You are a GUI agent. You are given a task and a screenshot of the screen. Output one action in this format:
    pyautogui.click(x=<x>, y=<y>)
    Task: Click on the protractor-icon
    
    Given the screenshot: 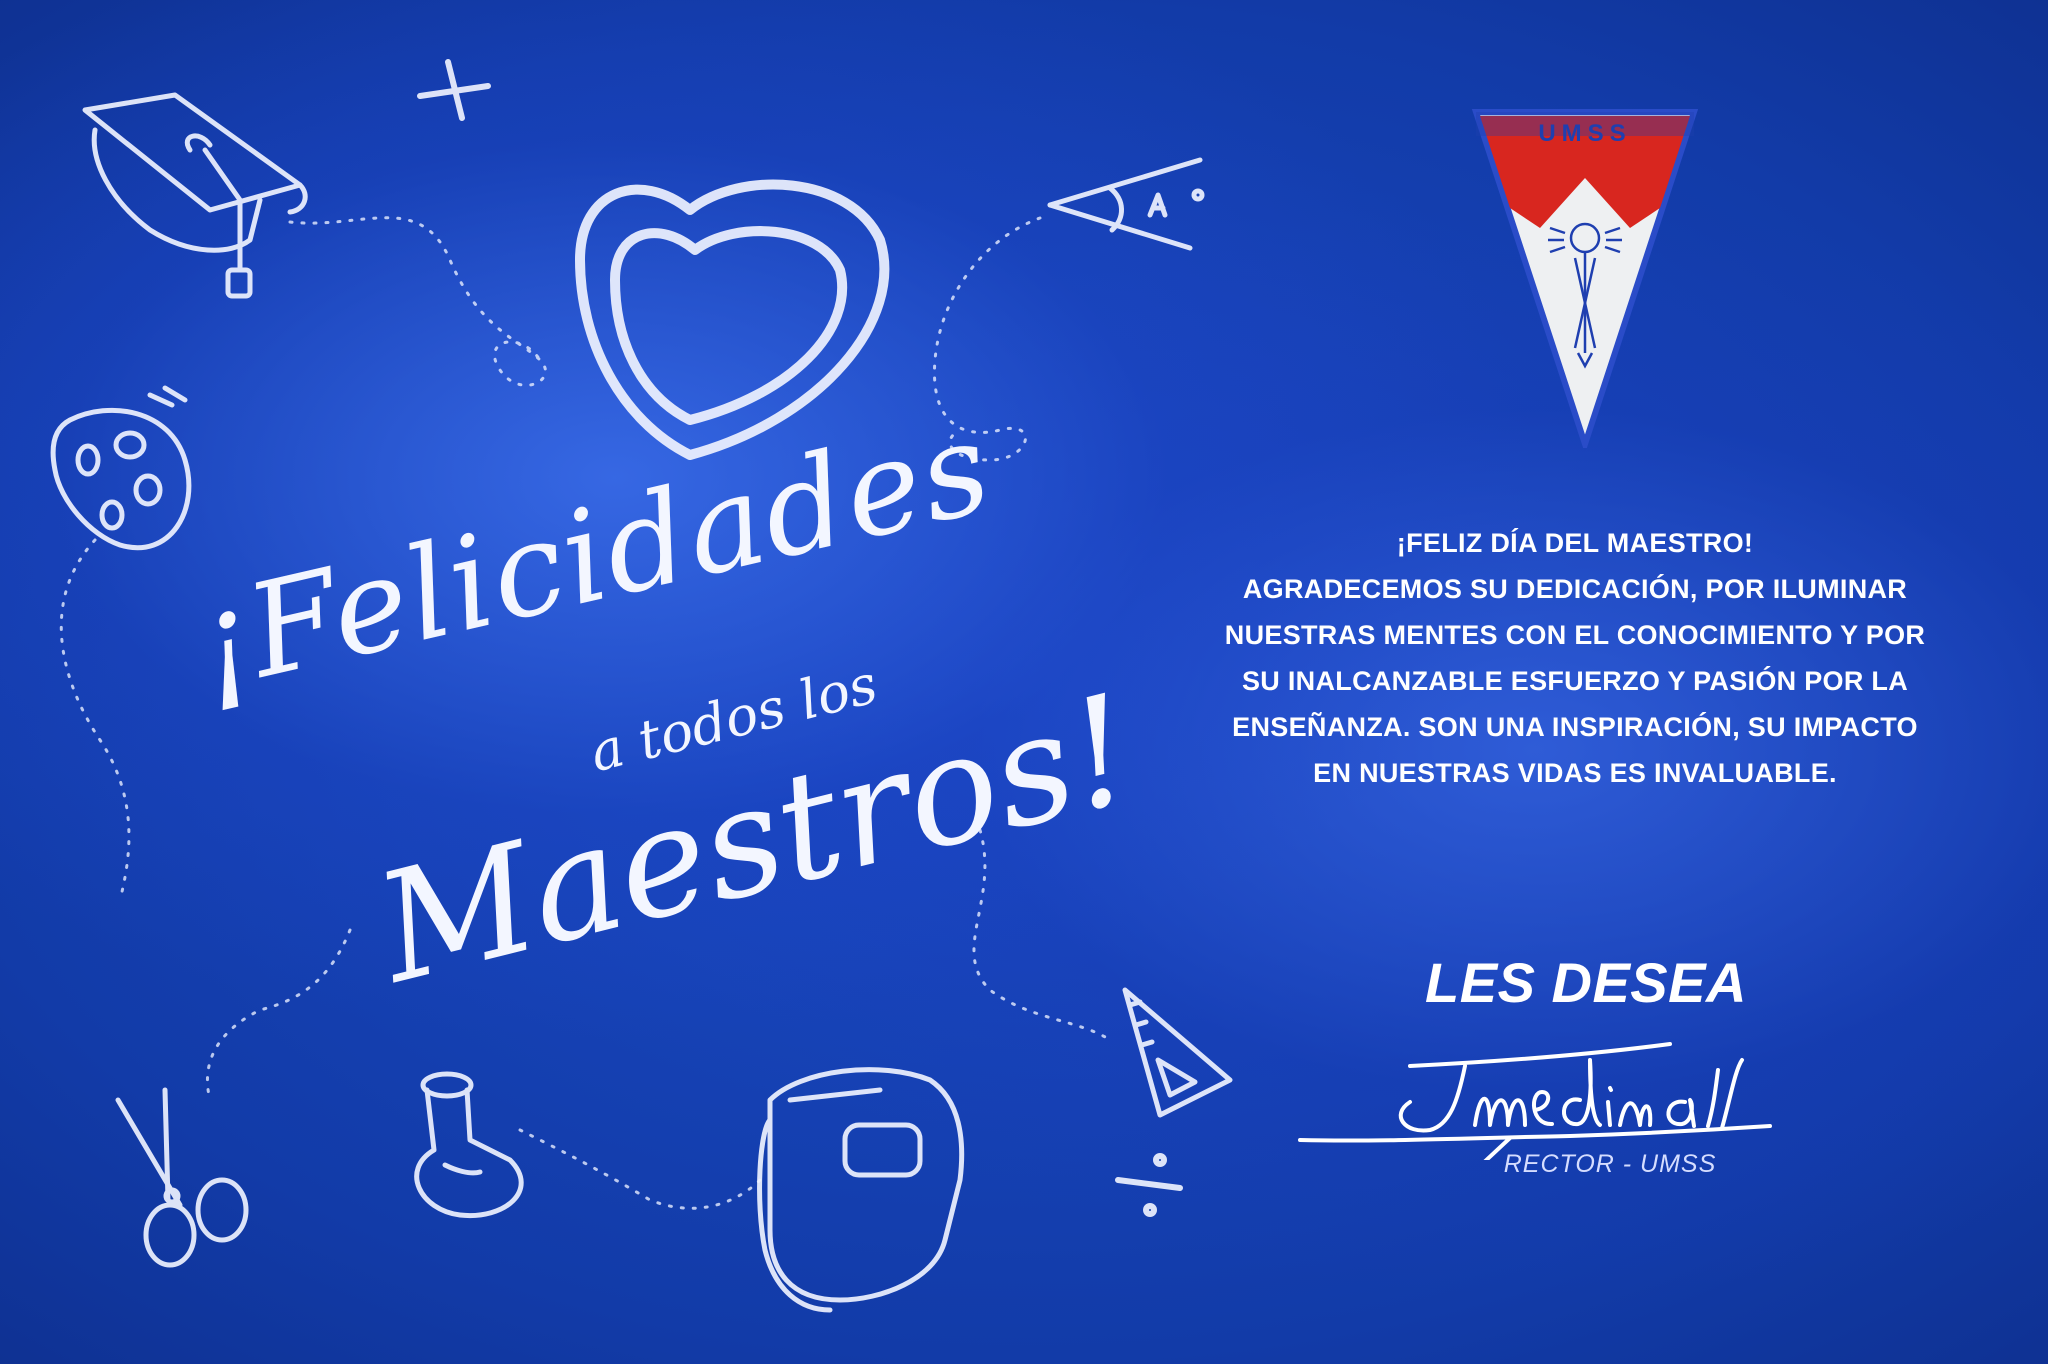 What is the action you would take?
    pyautogui.click(x=1126, y=204)
    